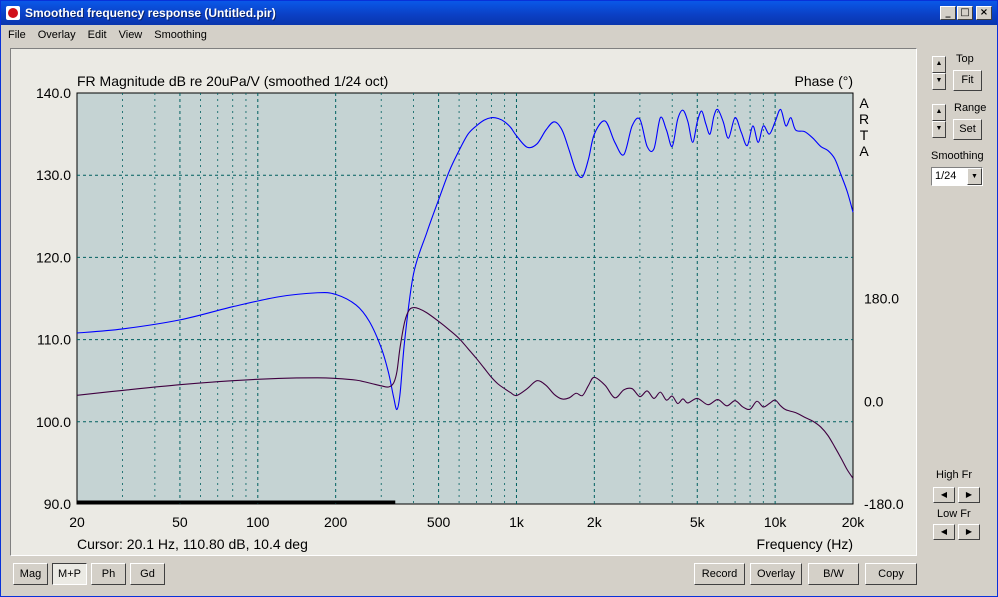 The image size is (998, 597). I want to click on set-button: Set, so click(967, 129).